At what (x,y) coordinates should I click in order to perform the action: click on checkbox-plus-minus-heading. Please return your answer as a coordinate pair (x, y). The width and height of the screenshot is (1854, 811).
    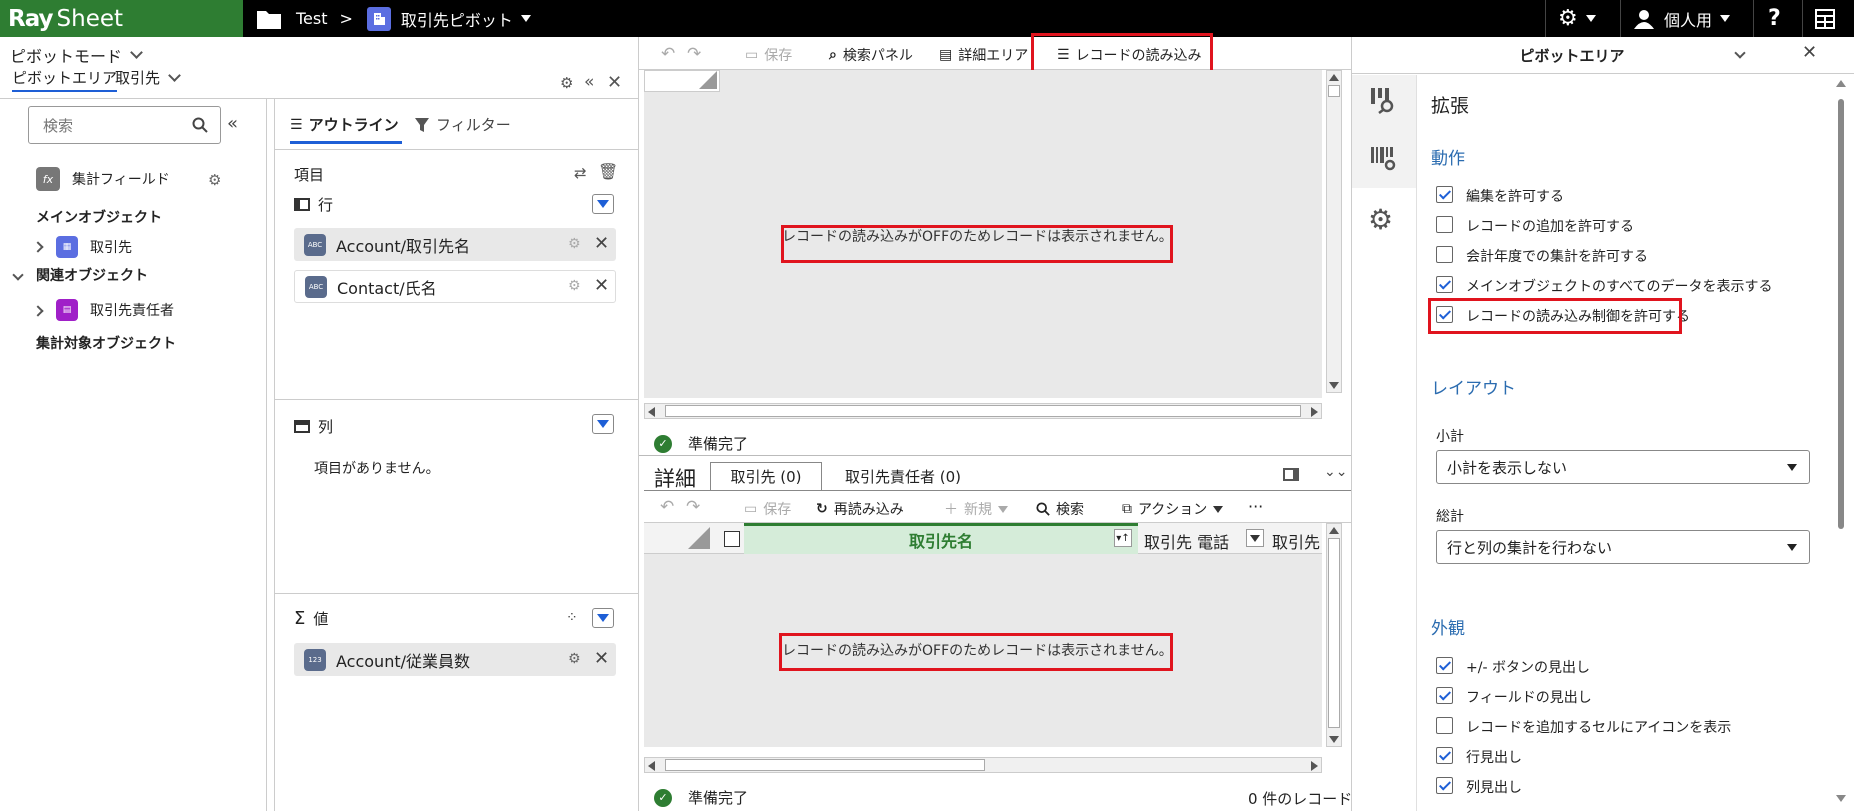
    Looking at the image, I should click on (1444, 665).